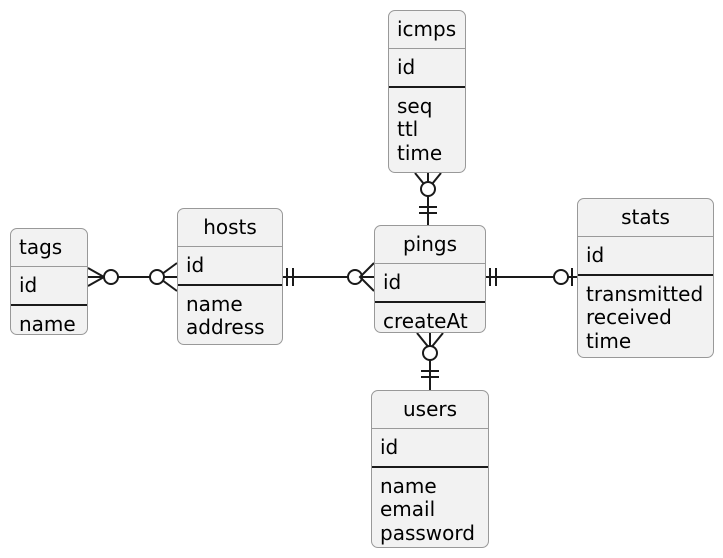 This screenshot has width=723, height=558. Describe the element at coordinates (430, 374) in the screenshot. I see `marker-users-exactly-one` at that location.